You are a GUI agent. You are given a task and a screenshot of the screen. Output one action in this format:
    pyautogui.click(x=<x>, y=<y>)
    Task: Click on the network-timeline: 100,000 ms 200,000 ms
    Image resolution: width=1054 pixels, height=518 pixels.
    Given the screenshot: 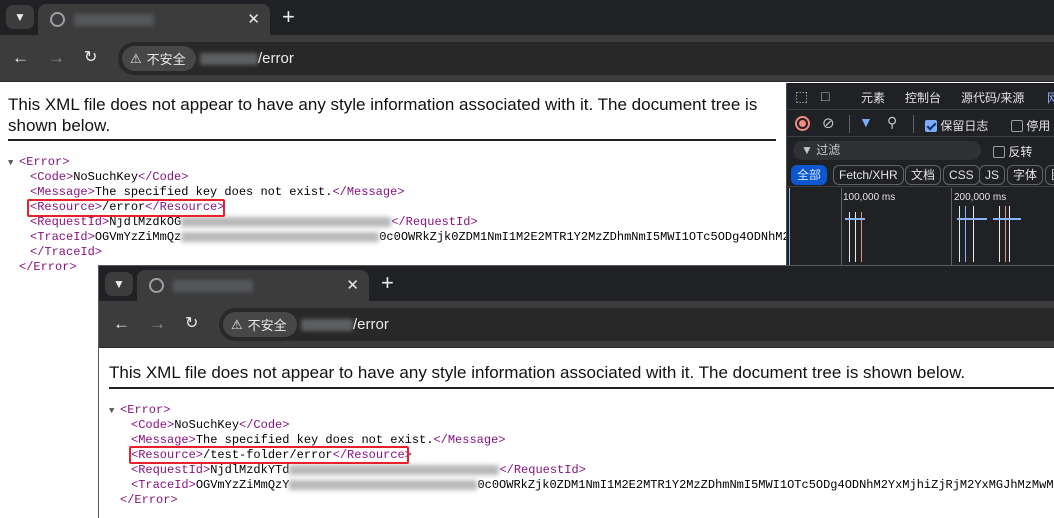 What is the action you would take?
    pyautogui.click(x=920, y=226)
    